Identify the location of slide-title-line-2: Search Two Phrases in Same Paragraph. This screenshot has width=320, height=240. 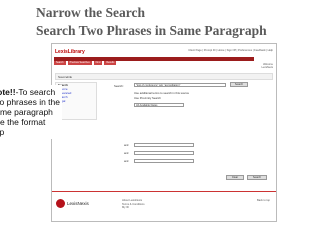
(151, 30).